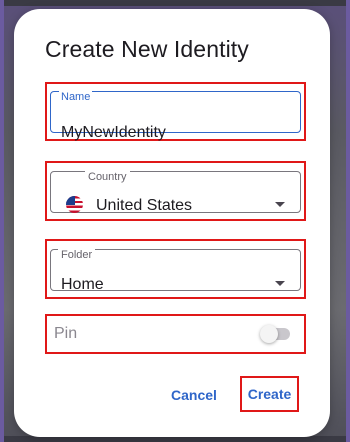  I want to click on folder-select: Folder Home, so click(175, 271).